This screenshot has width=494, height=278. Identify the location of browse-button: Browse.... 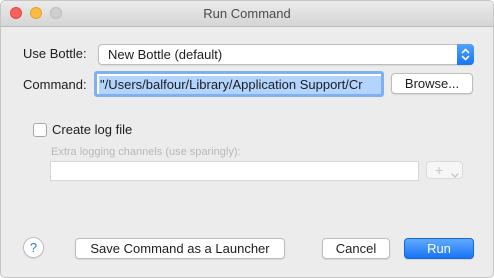
(432, 83).